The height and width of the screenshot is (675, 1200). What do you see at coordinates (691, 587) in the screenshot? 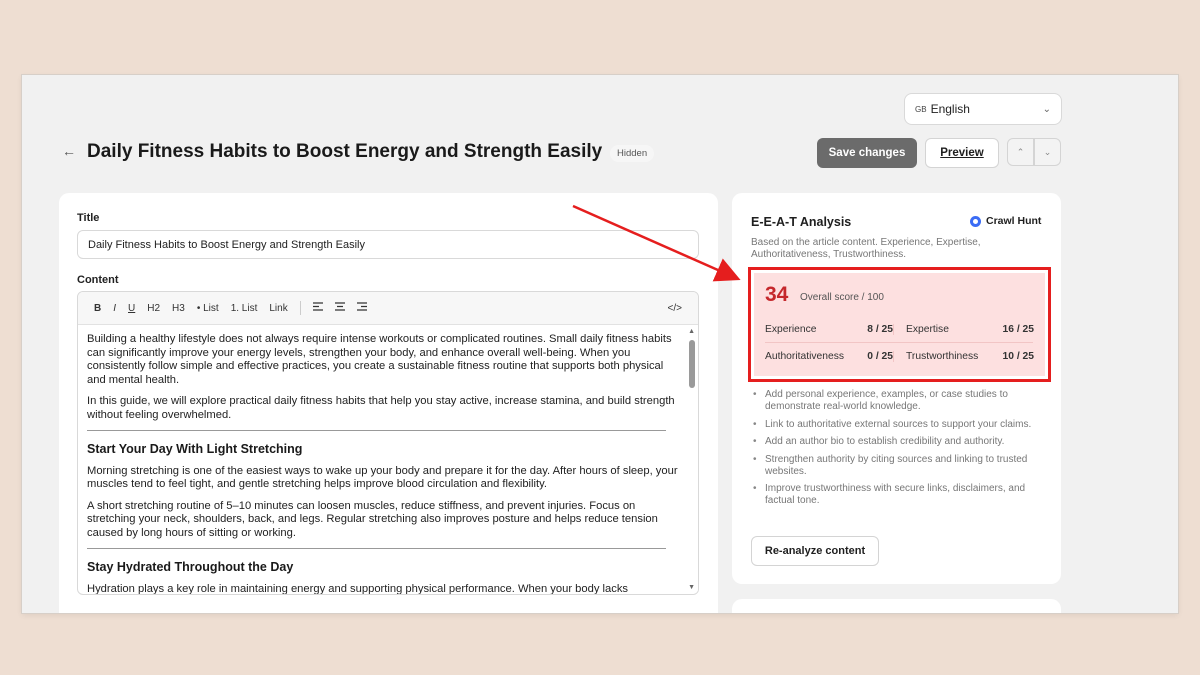
I see `scroll-down-icon: ▼` at bounding box center [691, 587].